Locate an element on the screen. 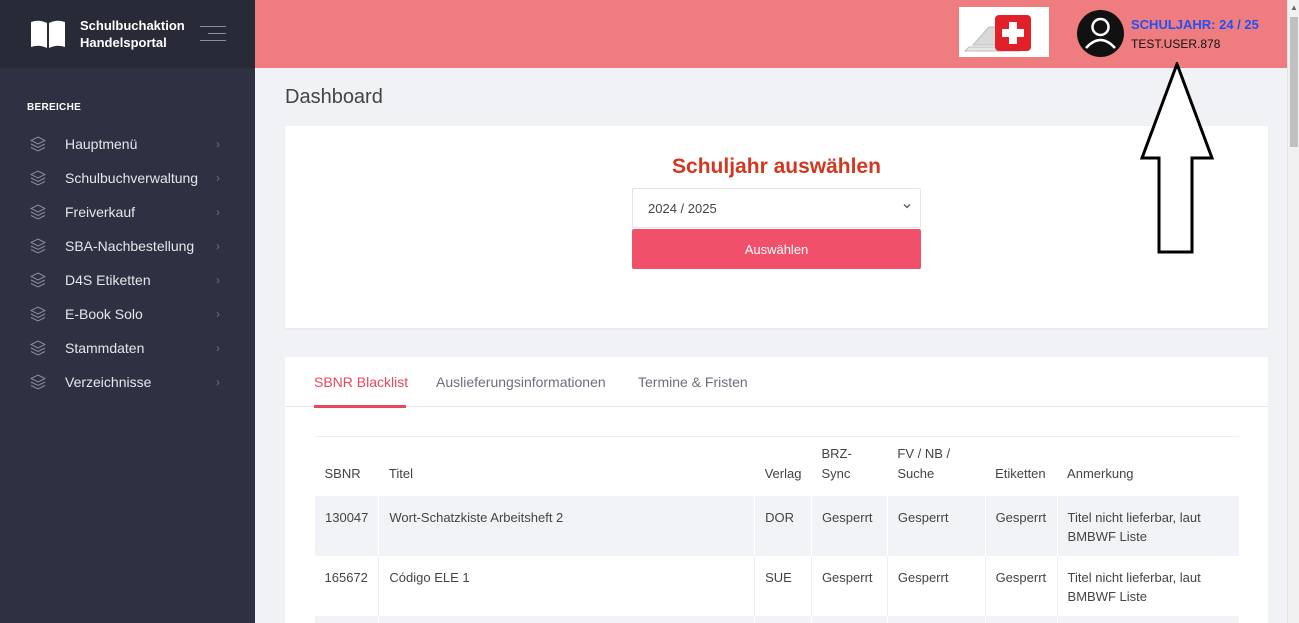 The image size is (1299, 623). active-tab-indicator is located at coordinates (360, 406).